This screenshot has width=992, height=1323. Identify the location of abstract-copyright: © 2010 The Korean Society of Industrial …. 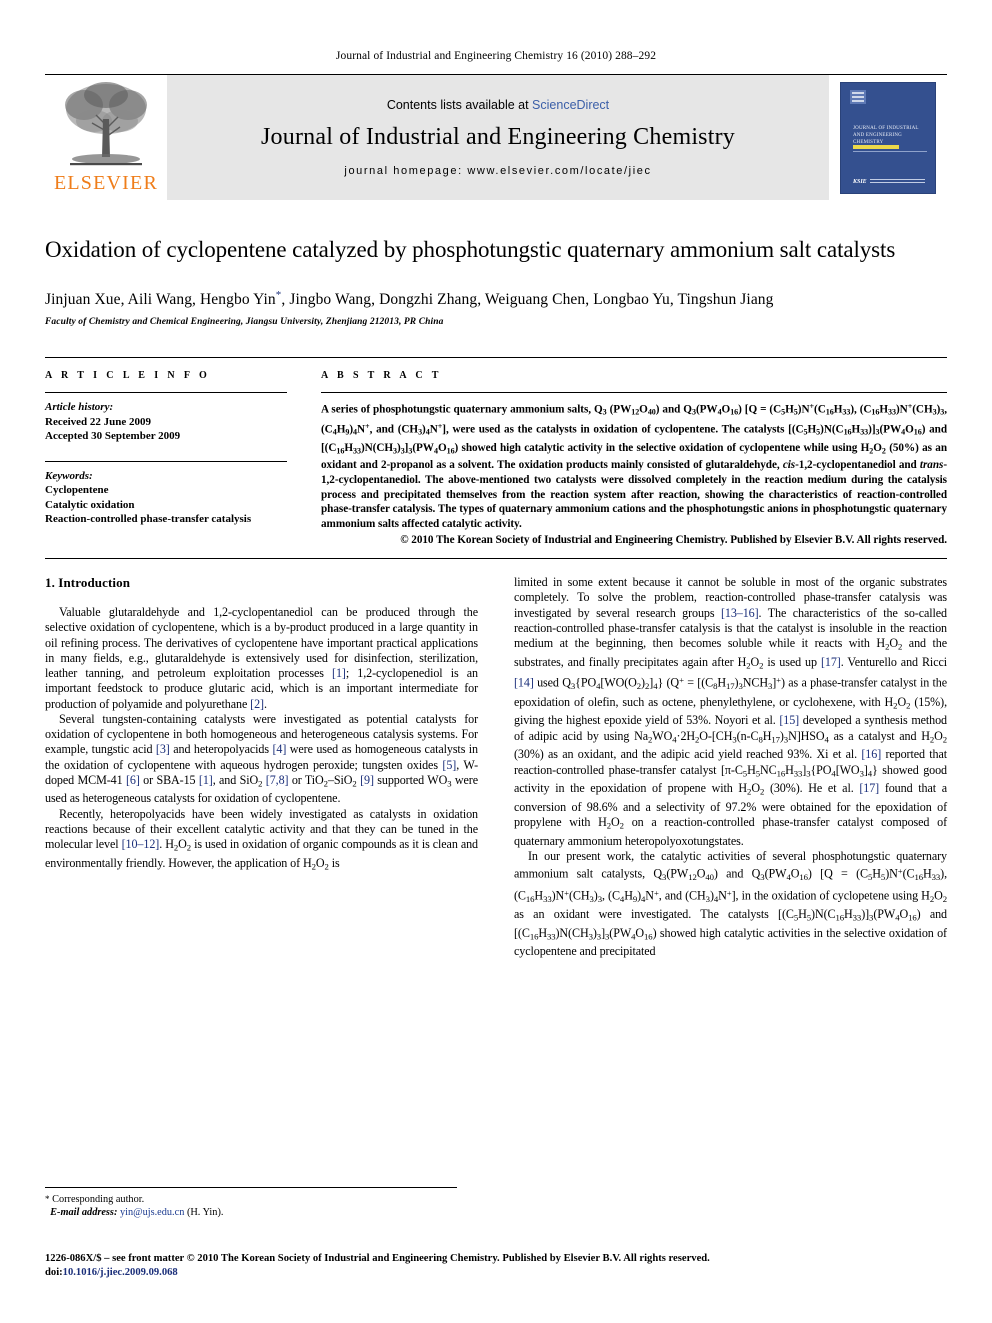
(673, 540).